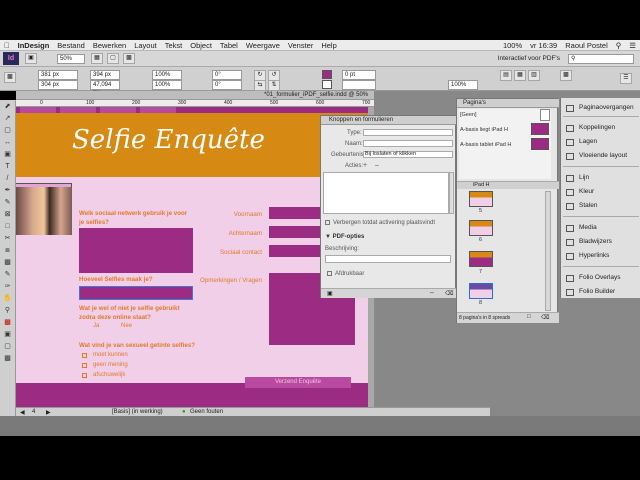 The image size is (640, 480). Describe the element at coordinates (8, 155) in the screenshot. I see `content-collector-icon: ▣` at that location.